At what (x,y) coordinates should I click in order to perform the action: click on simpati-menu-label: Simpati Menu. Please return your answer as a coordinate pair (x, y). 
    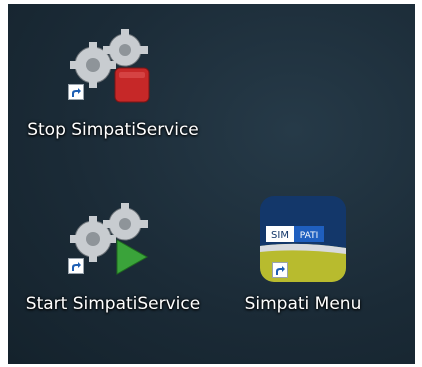
    Looking at the image, I should click on (303, 304).